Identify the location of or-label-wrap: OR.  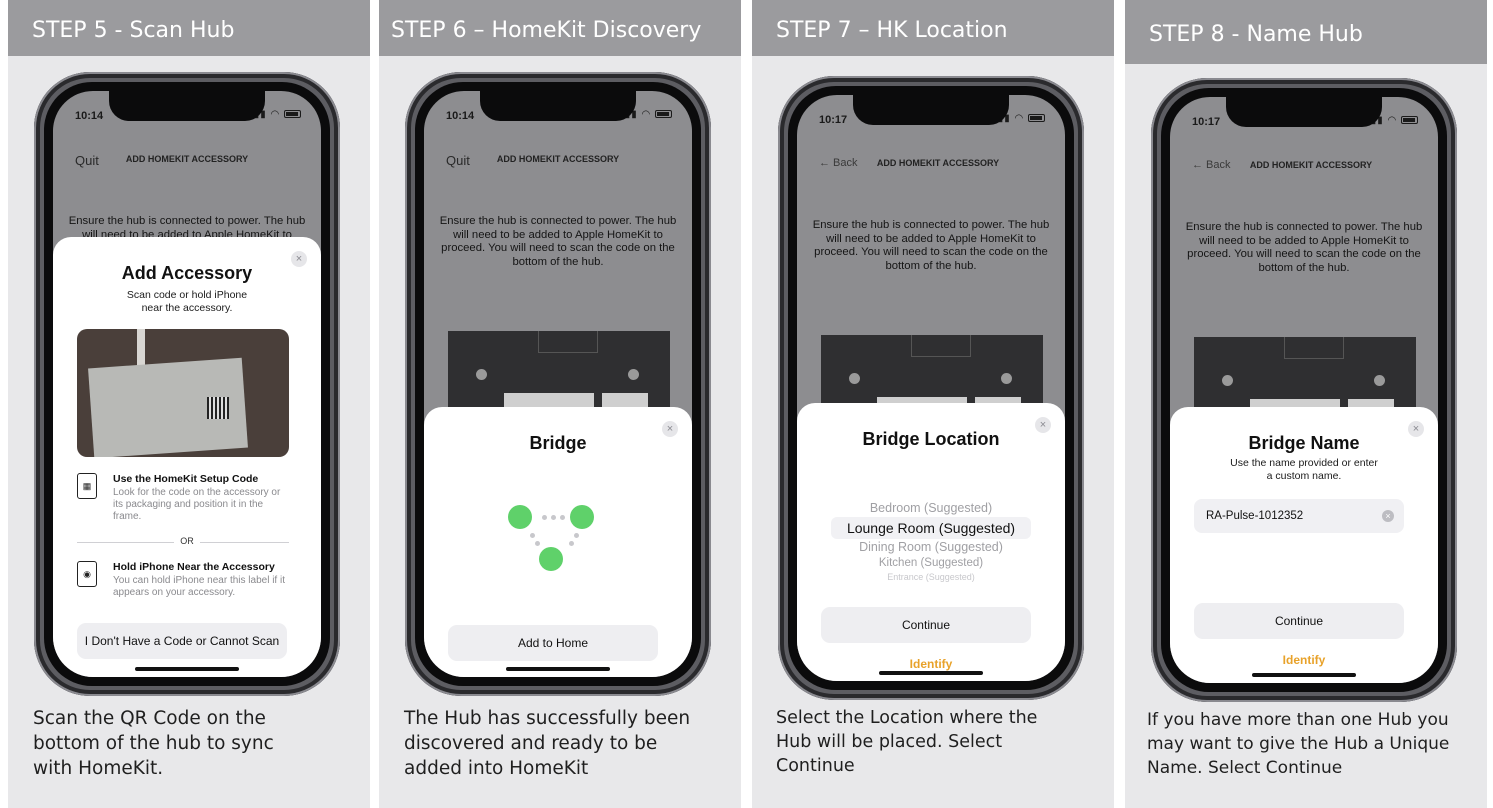
(187, 541).